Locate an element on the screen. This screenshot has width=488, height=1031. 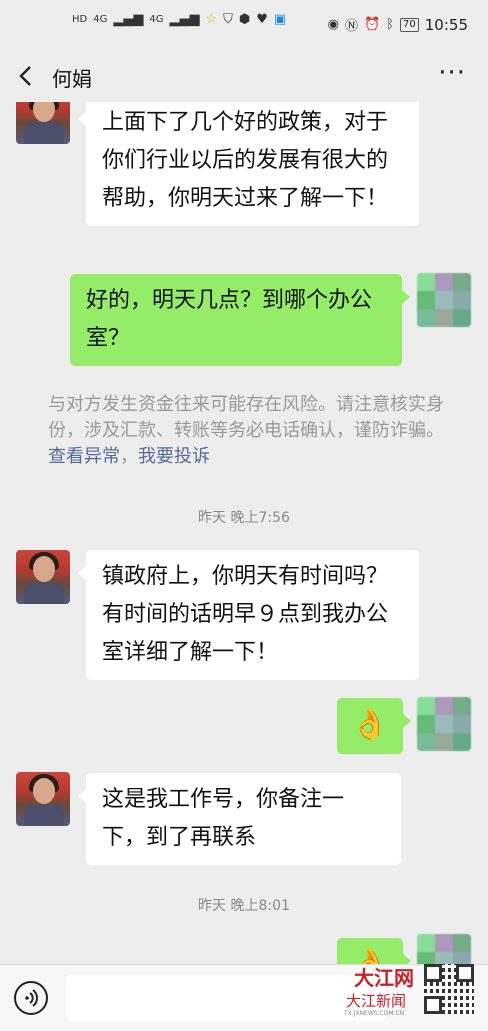
heart-icon: ♥ is located at coordinates (262, 19).